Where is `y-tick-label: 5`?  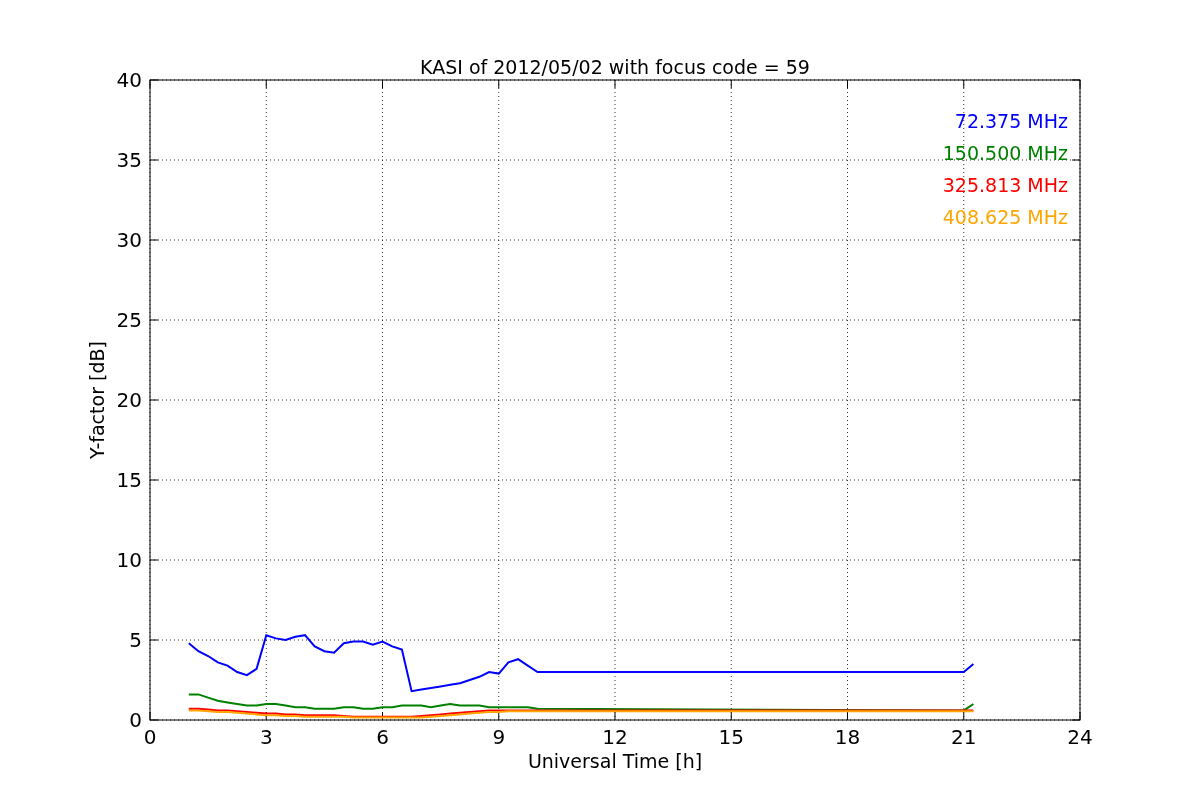
y-tick-label: 5 is located at coordinates (135, 640).